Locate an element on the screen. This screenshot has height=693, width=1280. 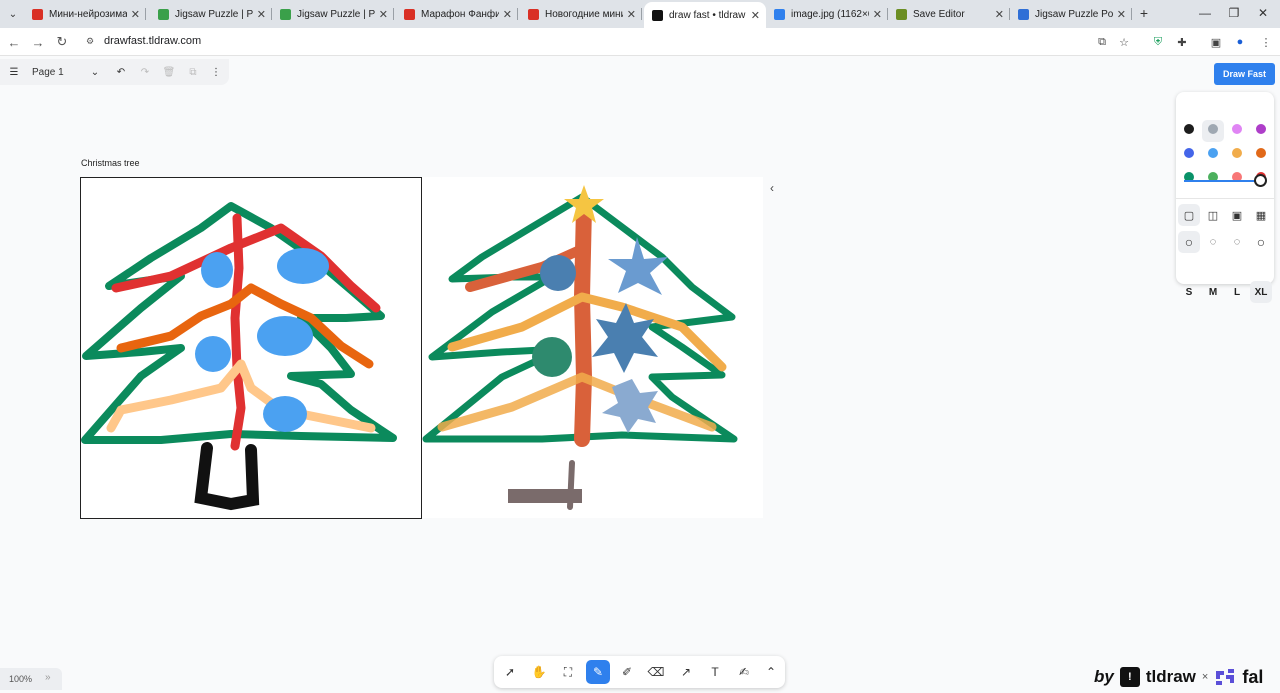
hand-tool-icon: ✋ is located at coordinates (539, 672).